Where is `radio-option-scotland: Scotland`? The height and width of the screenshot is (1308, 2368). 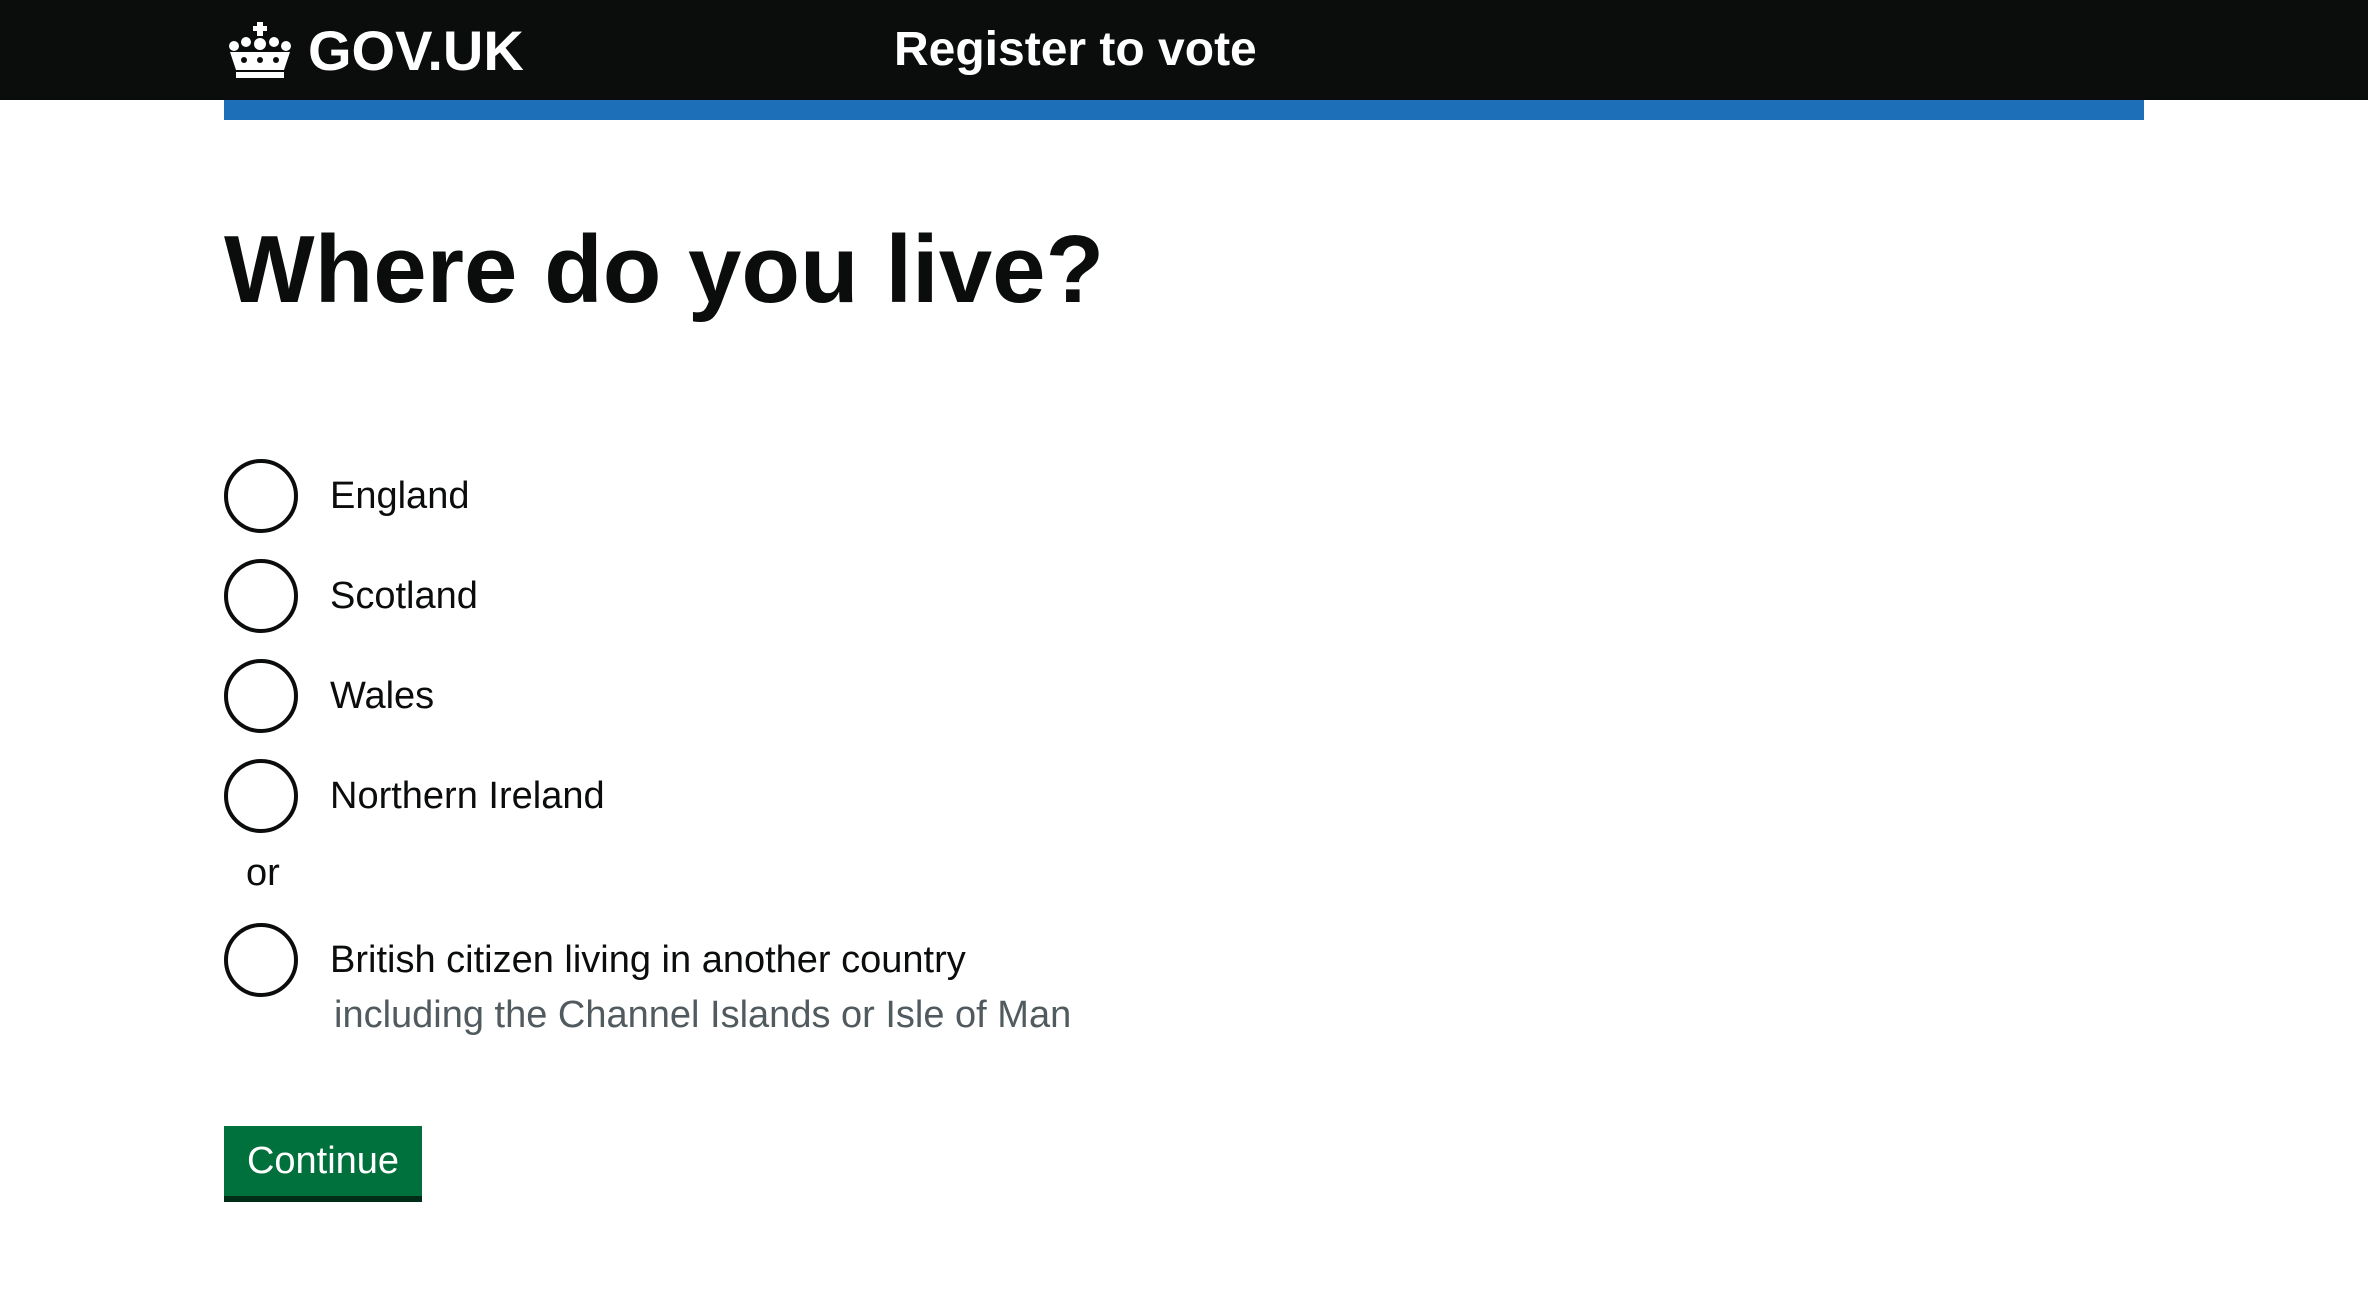
radio-option-scotland: Scotland is located at coordinates (351, 596).